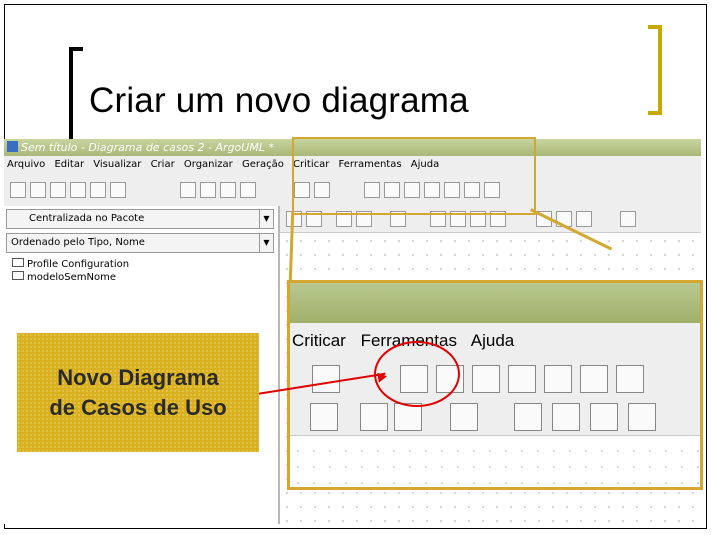 The height and width of the screenshot is (535, 712). I want to click on callout-line-1: Novo Diagrama, so click(138, 377).